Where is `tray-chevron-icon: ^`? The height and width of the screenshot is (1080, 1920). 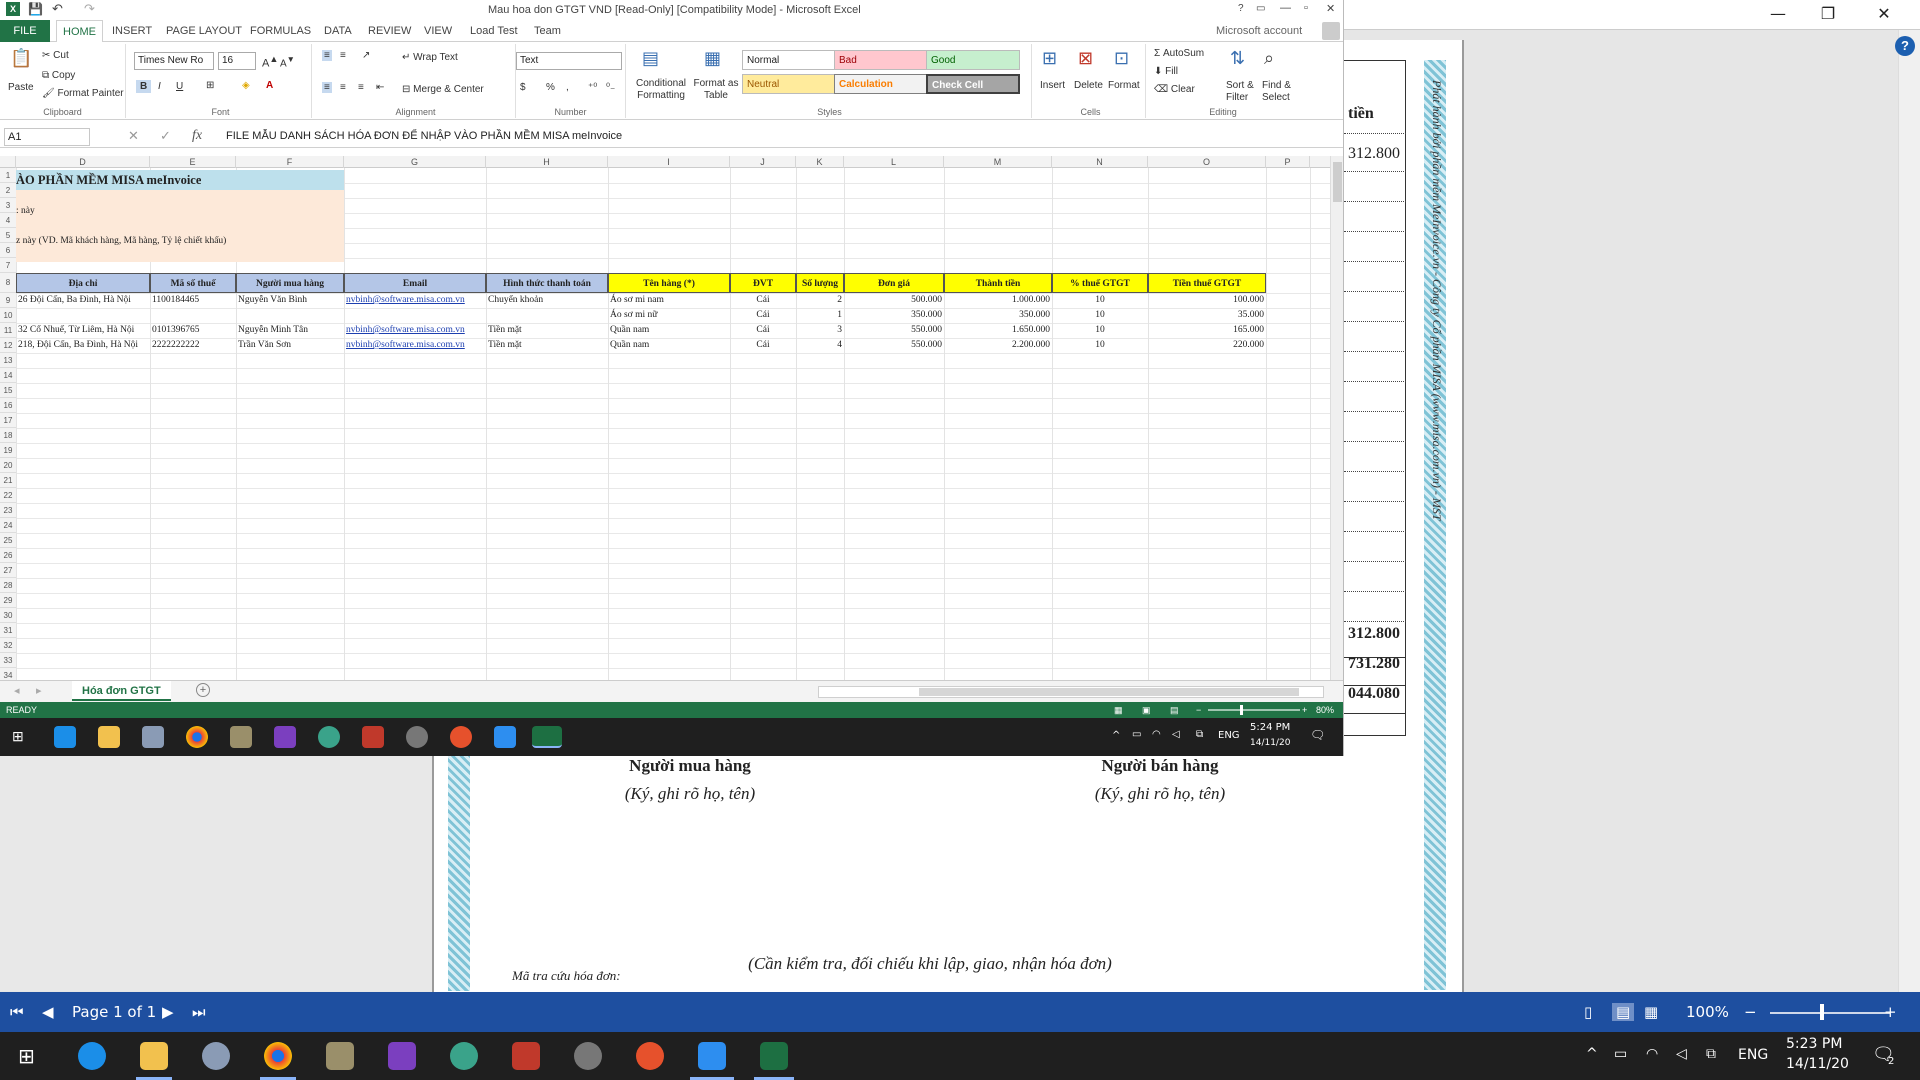
tray-chevron-icon: ^ is located at coordinates (1592, 1054).